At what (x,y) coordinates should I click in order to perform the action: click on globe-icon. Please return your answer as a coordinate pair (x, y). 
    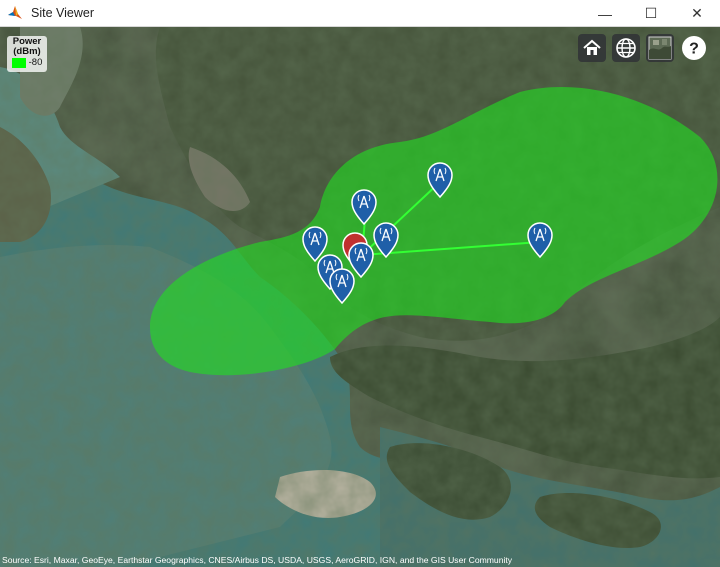
    Looking at the image, I should click on (626, 48).